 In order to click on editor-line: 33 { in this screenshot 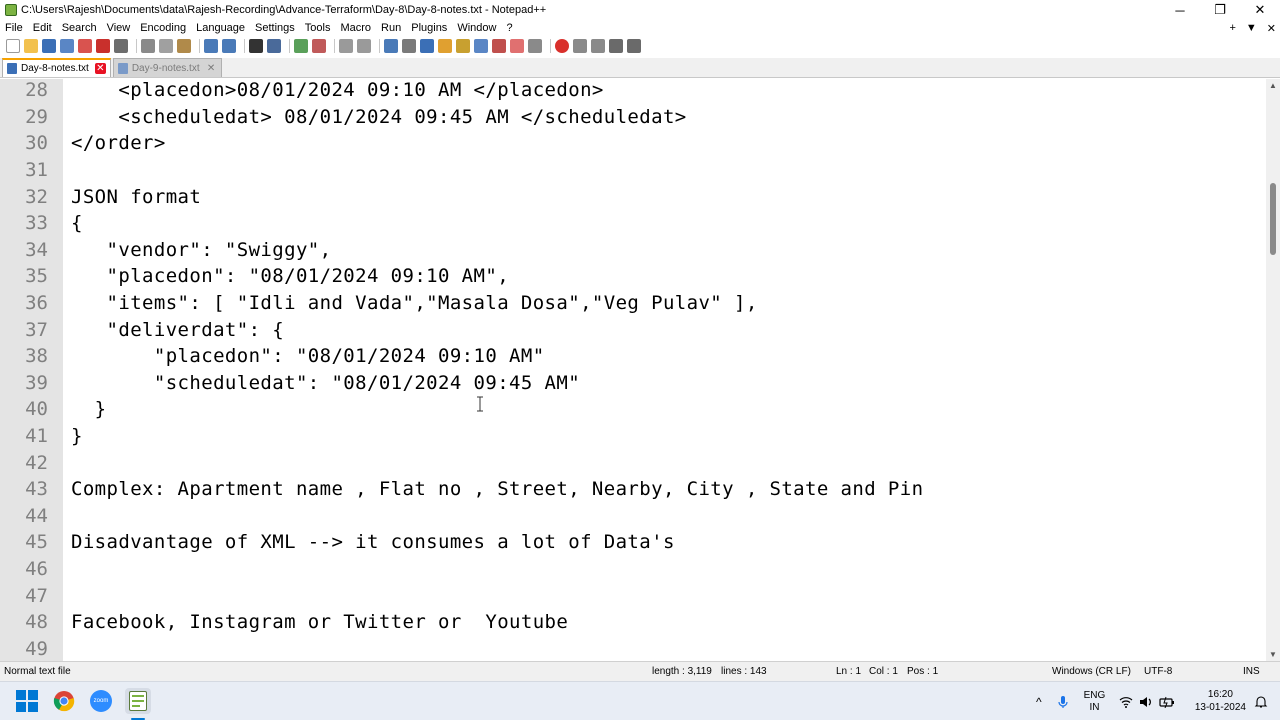, I will do `click(633, 223)`.